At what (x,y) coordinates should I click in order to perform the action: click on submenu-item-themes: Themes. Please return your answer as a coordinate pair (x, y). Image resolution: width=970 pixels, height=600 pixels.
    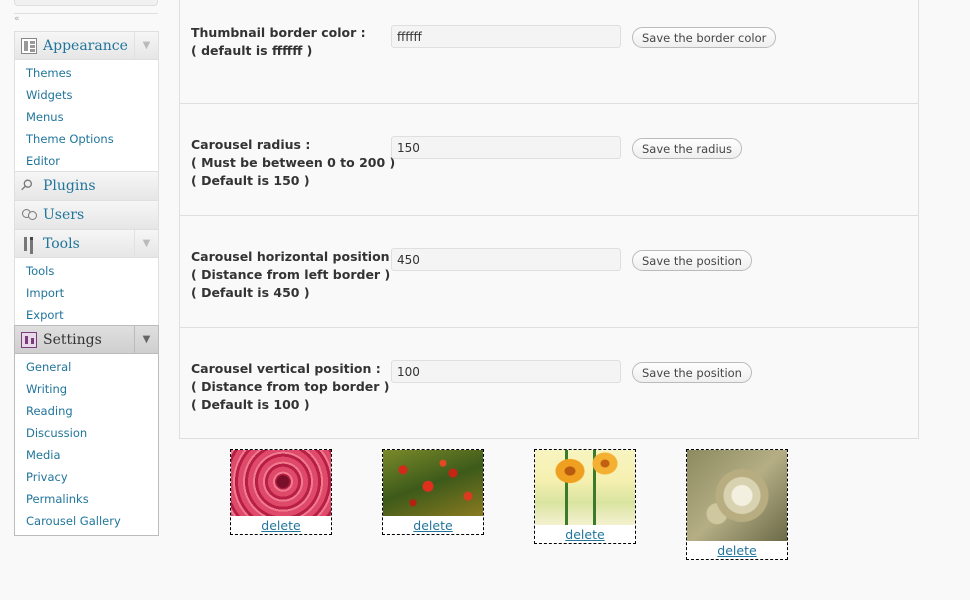
    Looking at the image, I should click on (86, 73).